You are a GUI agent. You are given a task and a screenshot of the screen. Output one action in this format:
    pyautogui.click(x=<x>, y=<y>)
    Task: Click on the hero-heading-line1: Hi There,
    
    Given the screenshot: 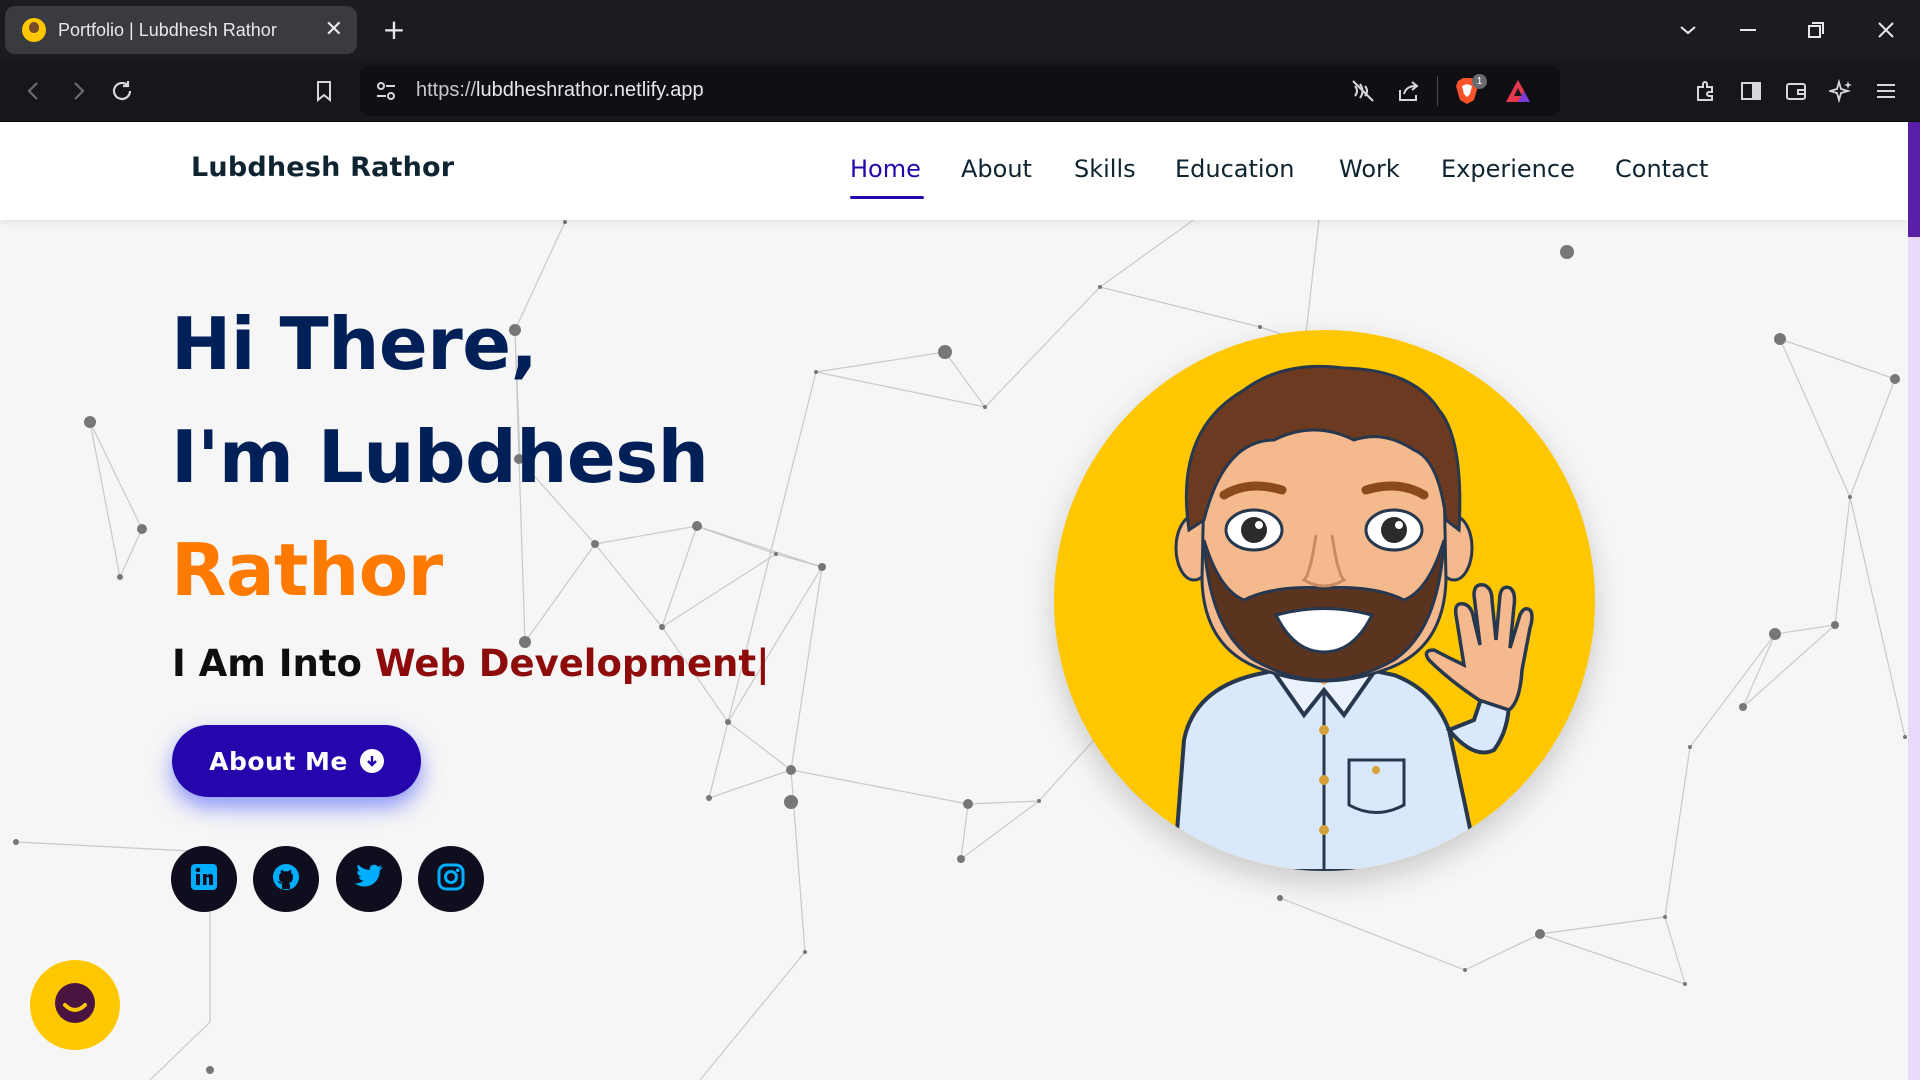 What is the action you would take?
    pyautogui.click(x=354, y=344)
    